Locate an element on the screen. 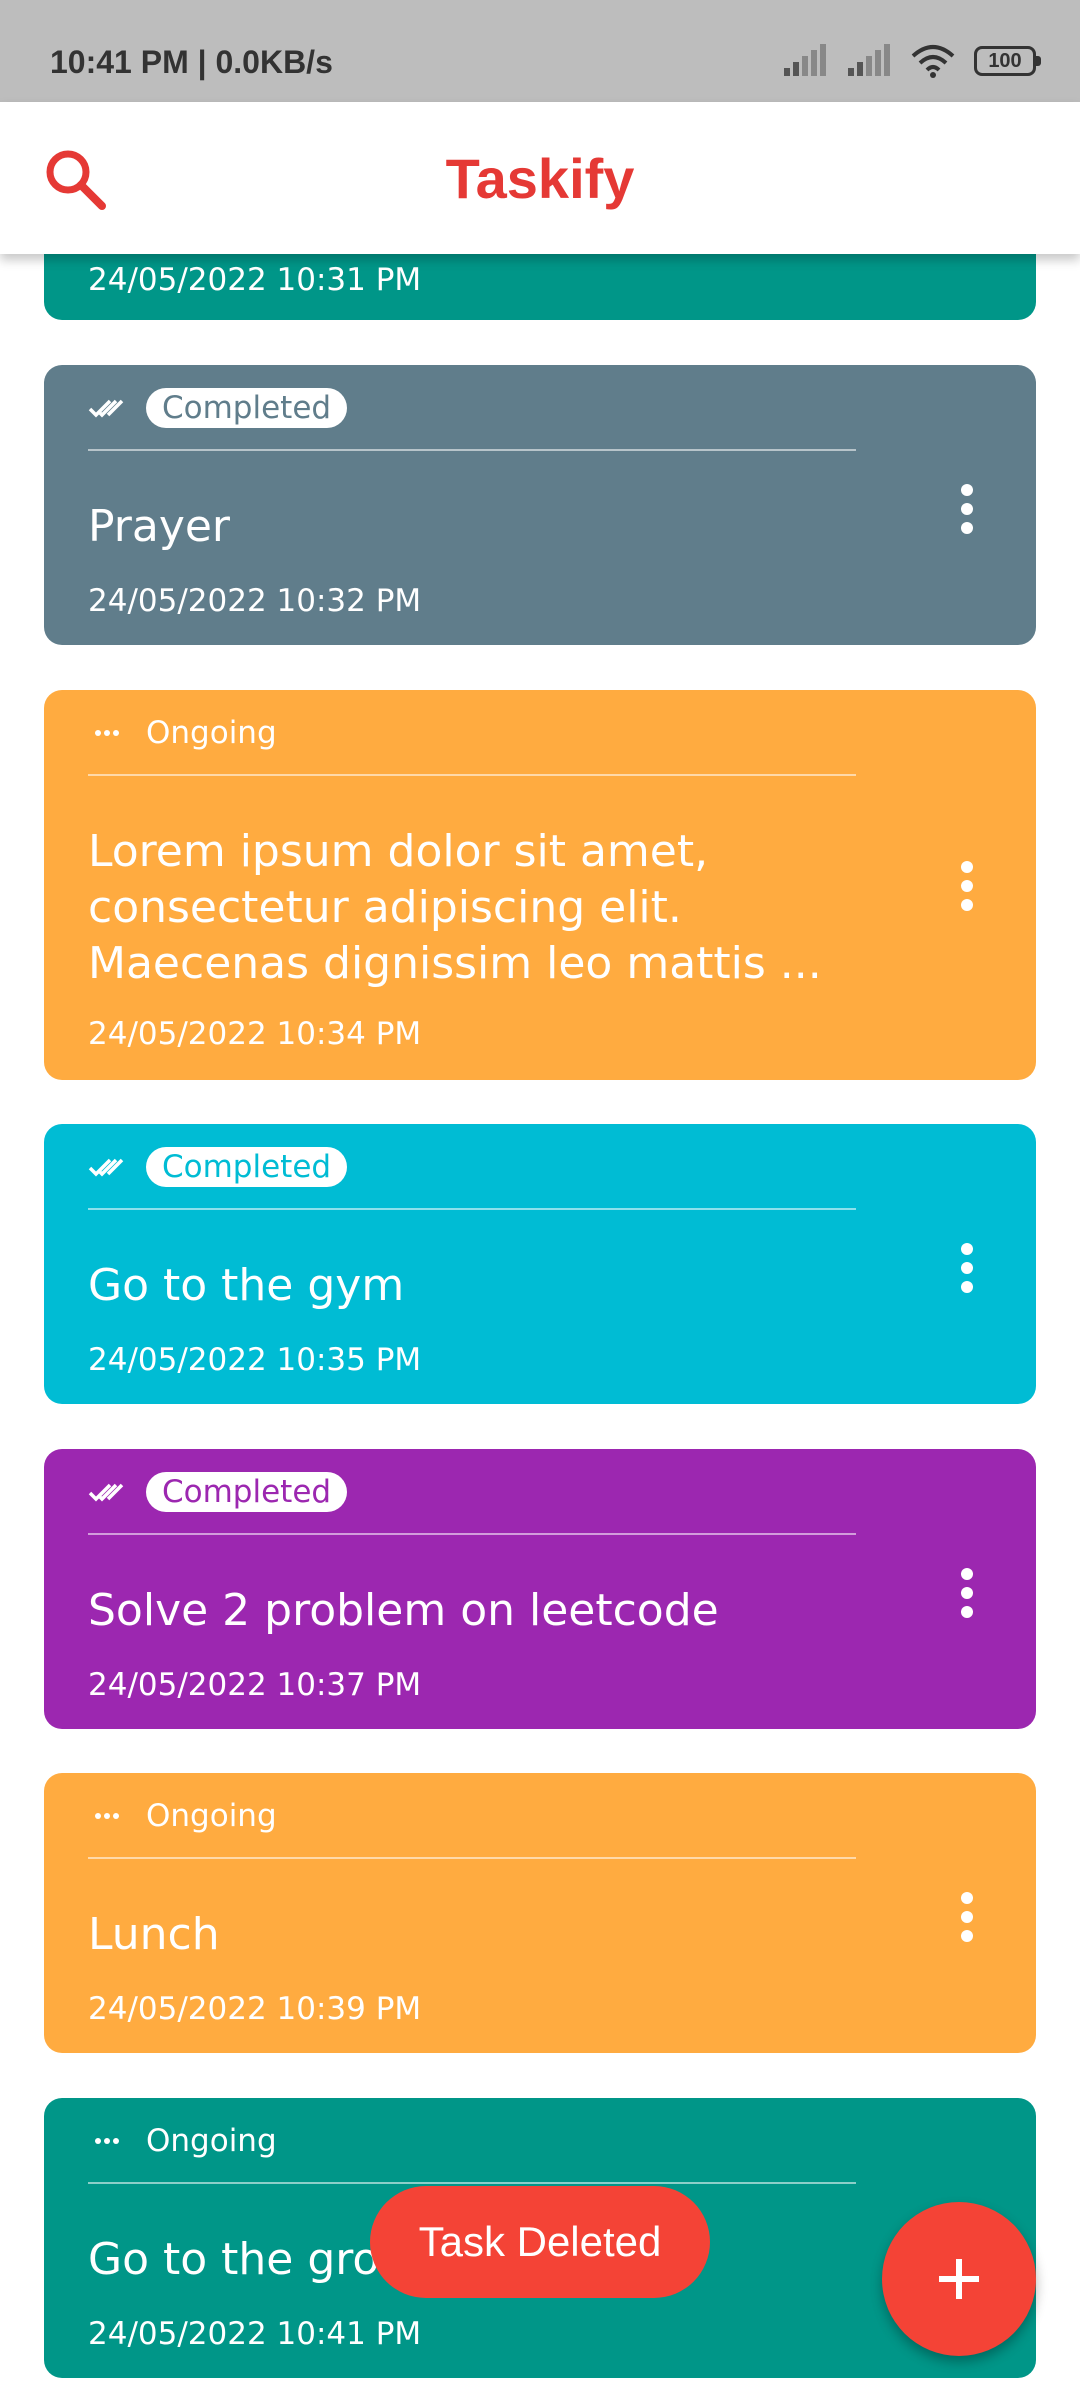 The width and height of the screenshot is (1080, 2400). task-date: 24/05/2022 10:31 PM is located at coordinates (255, 280).